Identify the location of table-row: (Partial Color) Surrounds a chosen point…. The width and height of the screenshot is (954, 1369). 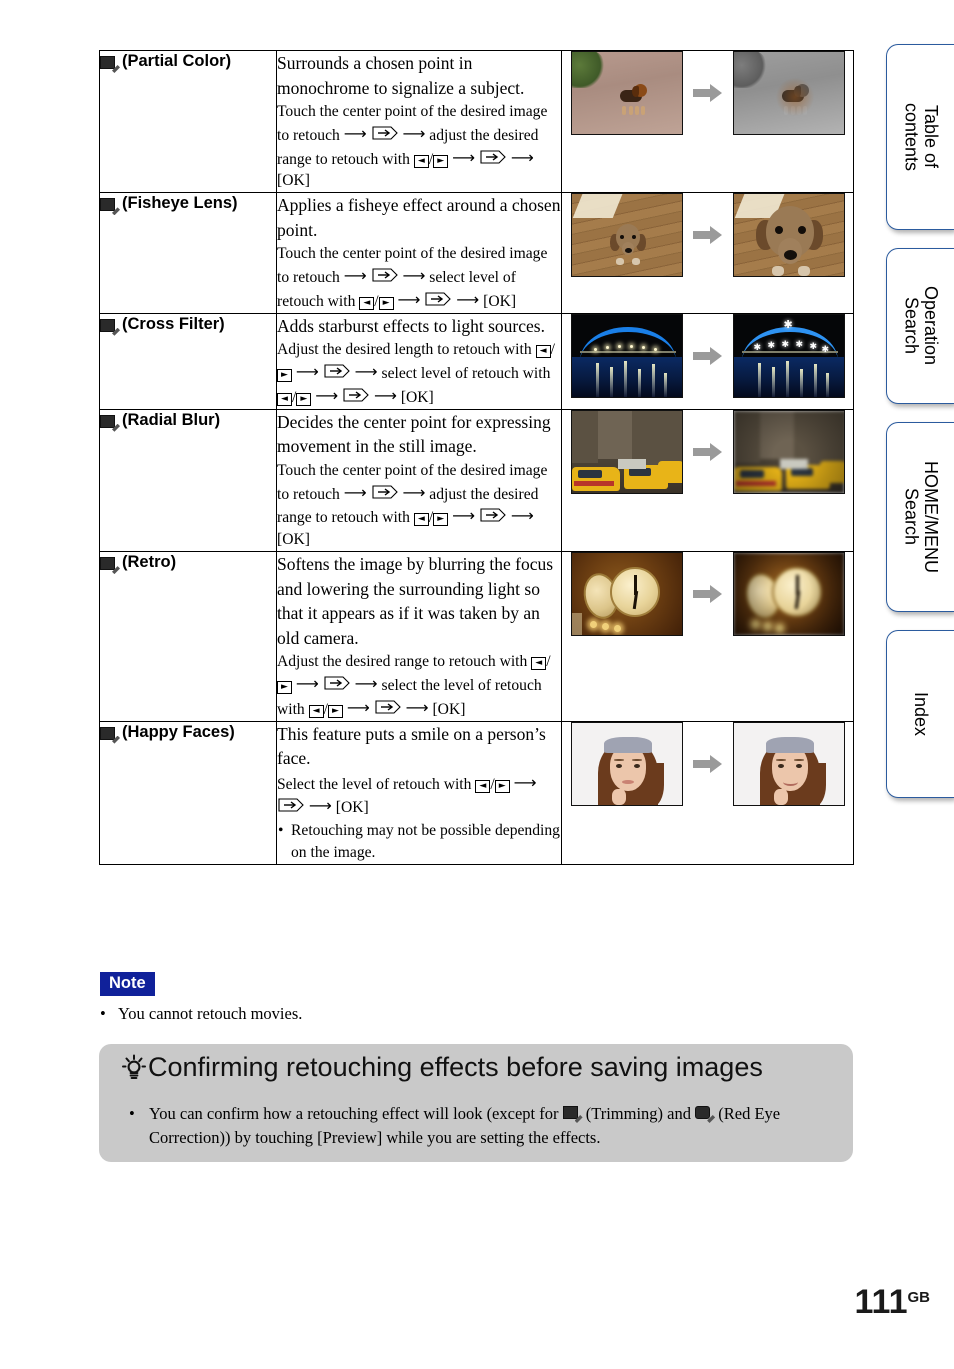
(476, 121).